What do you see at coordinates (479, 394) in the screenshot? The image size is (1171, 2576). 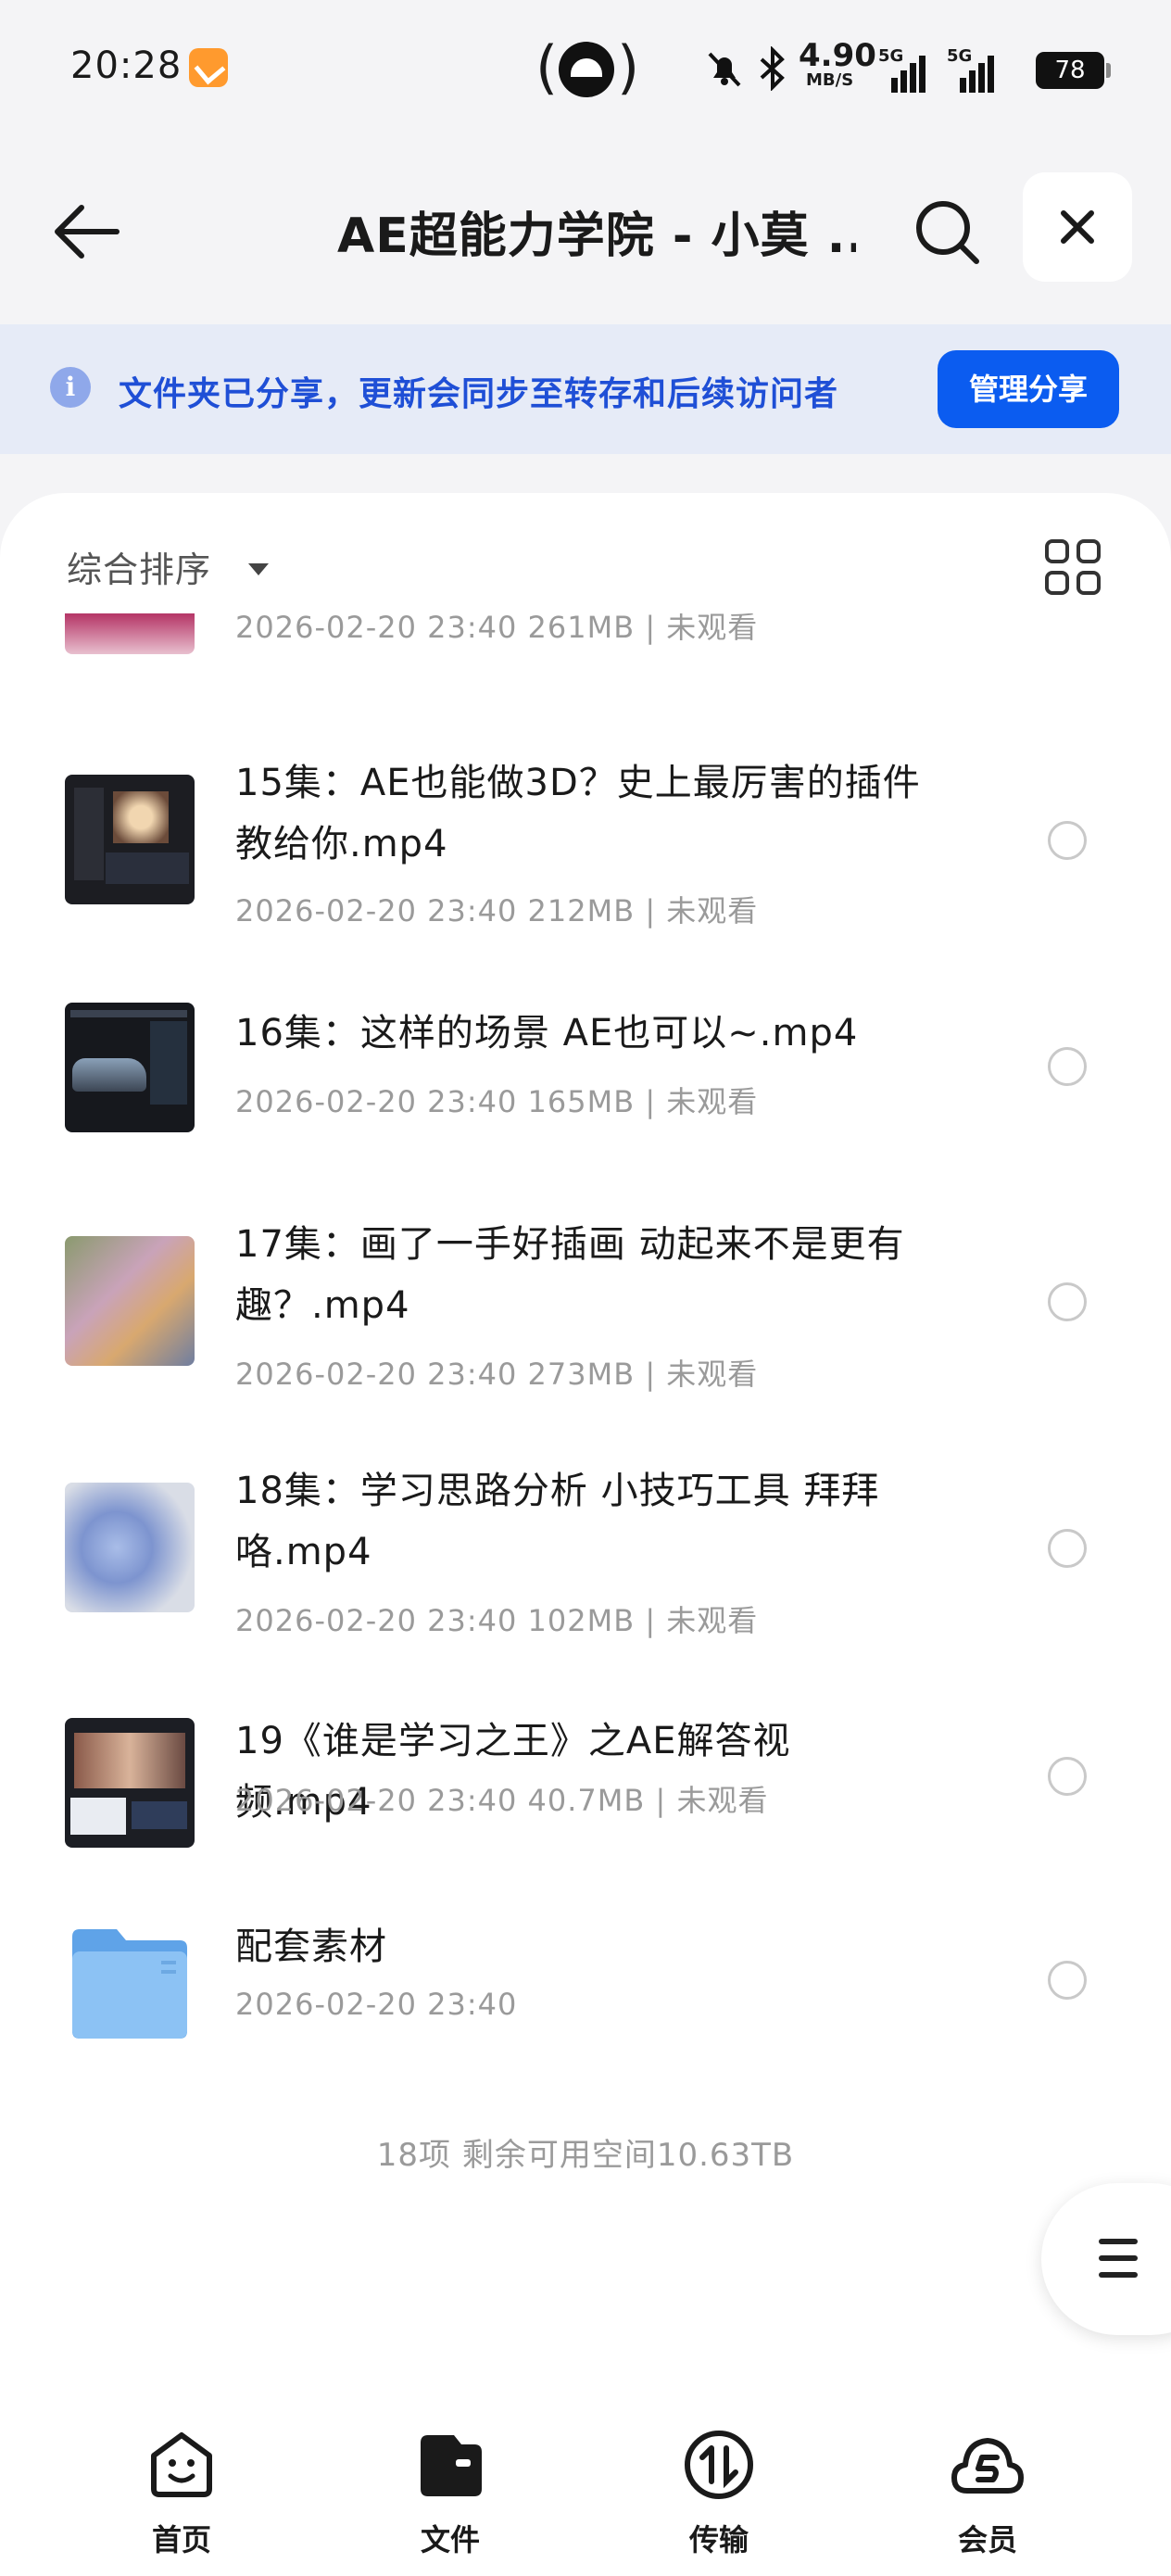 I see `share-banner-text: 文件夹已分享，更新会同步至转存和后续访问者` at bounding box center [479, 394].